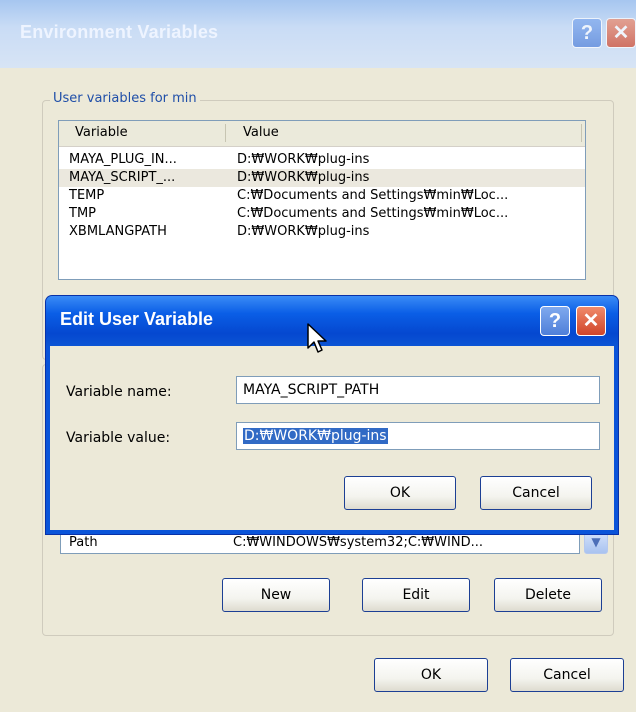  What do you see at coordinates (118, 438) in the screenshot?
I see `variable-value-label: Variable value:` at bounding box center [118, 438].